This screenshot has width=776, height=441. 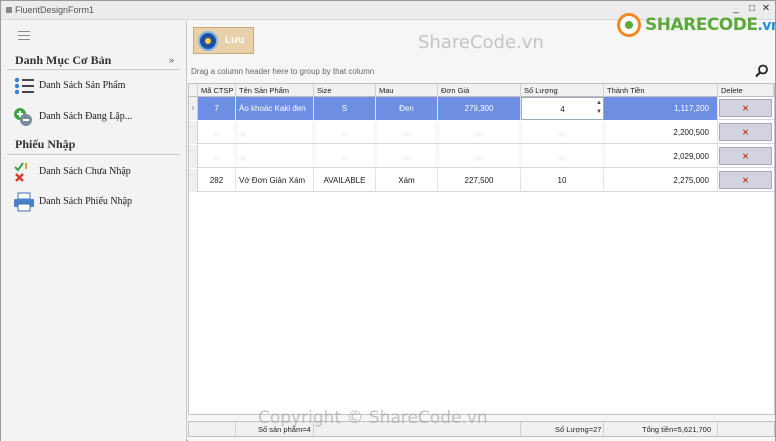 I want to click on app-icon, so click(x=9, y=10).